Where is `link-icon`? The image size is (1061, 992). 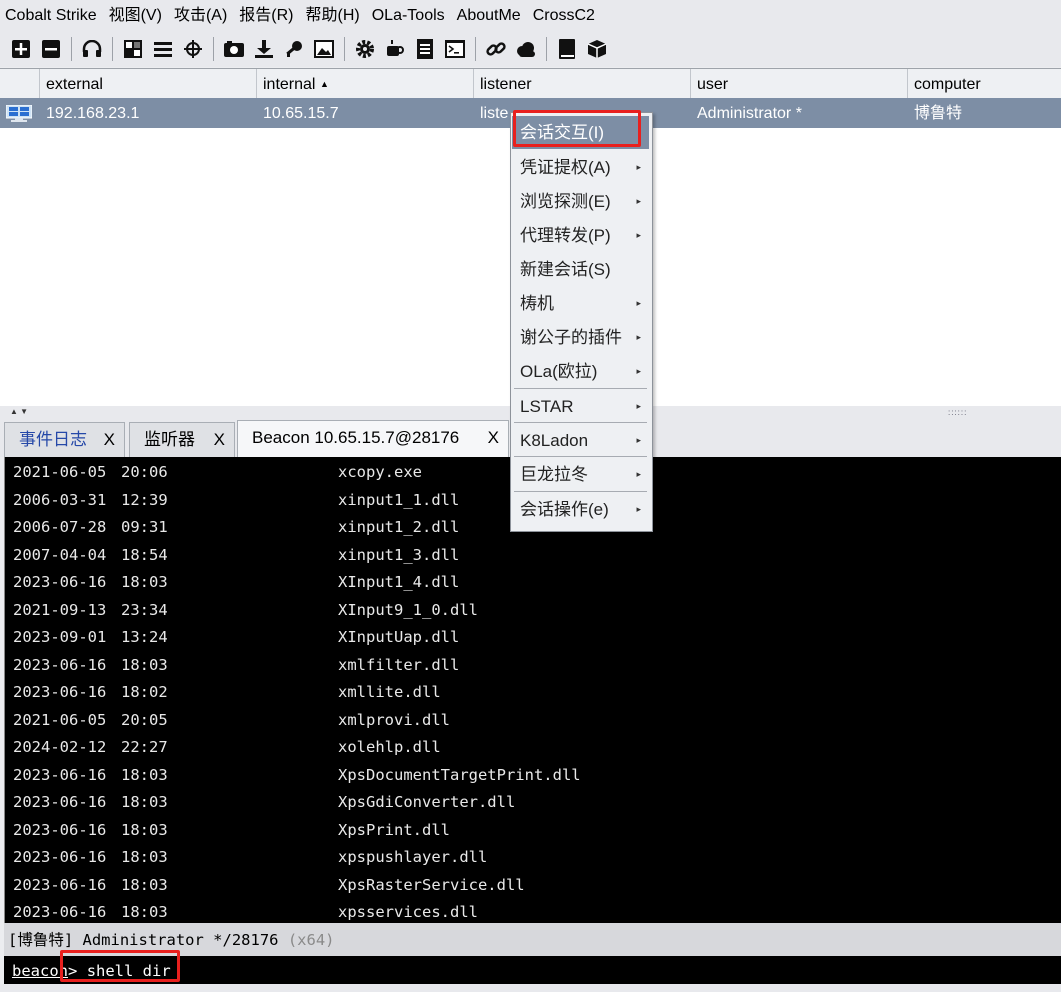
link-icon is located at coordinates (496, 49).